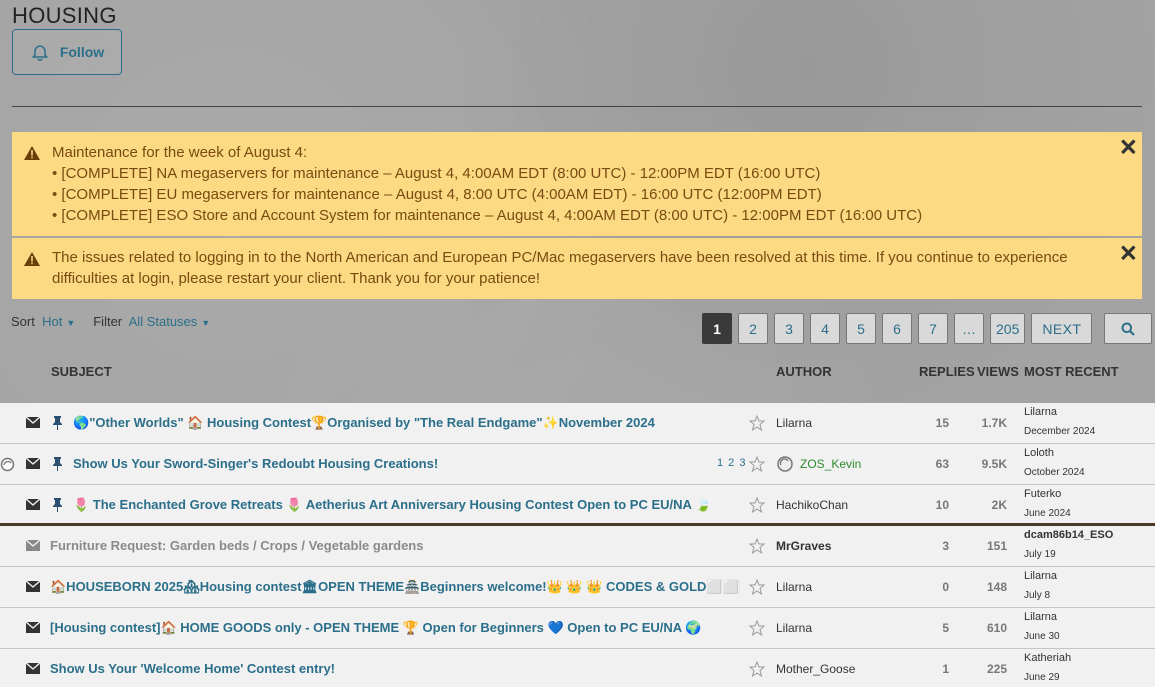 This screenshot has height=687, width=1155. What do you see at coordinates (1054, 472) in the screenshot?
I see `recent-date: October 2024` at bounding box center [1054, 472].